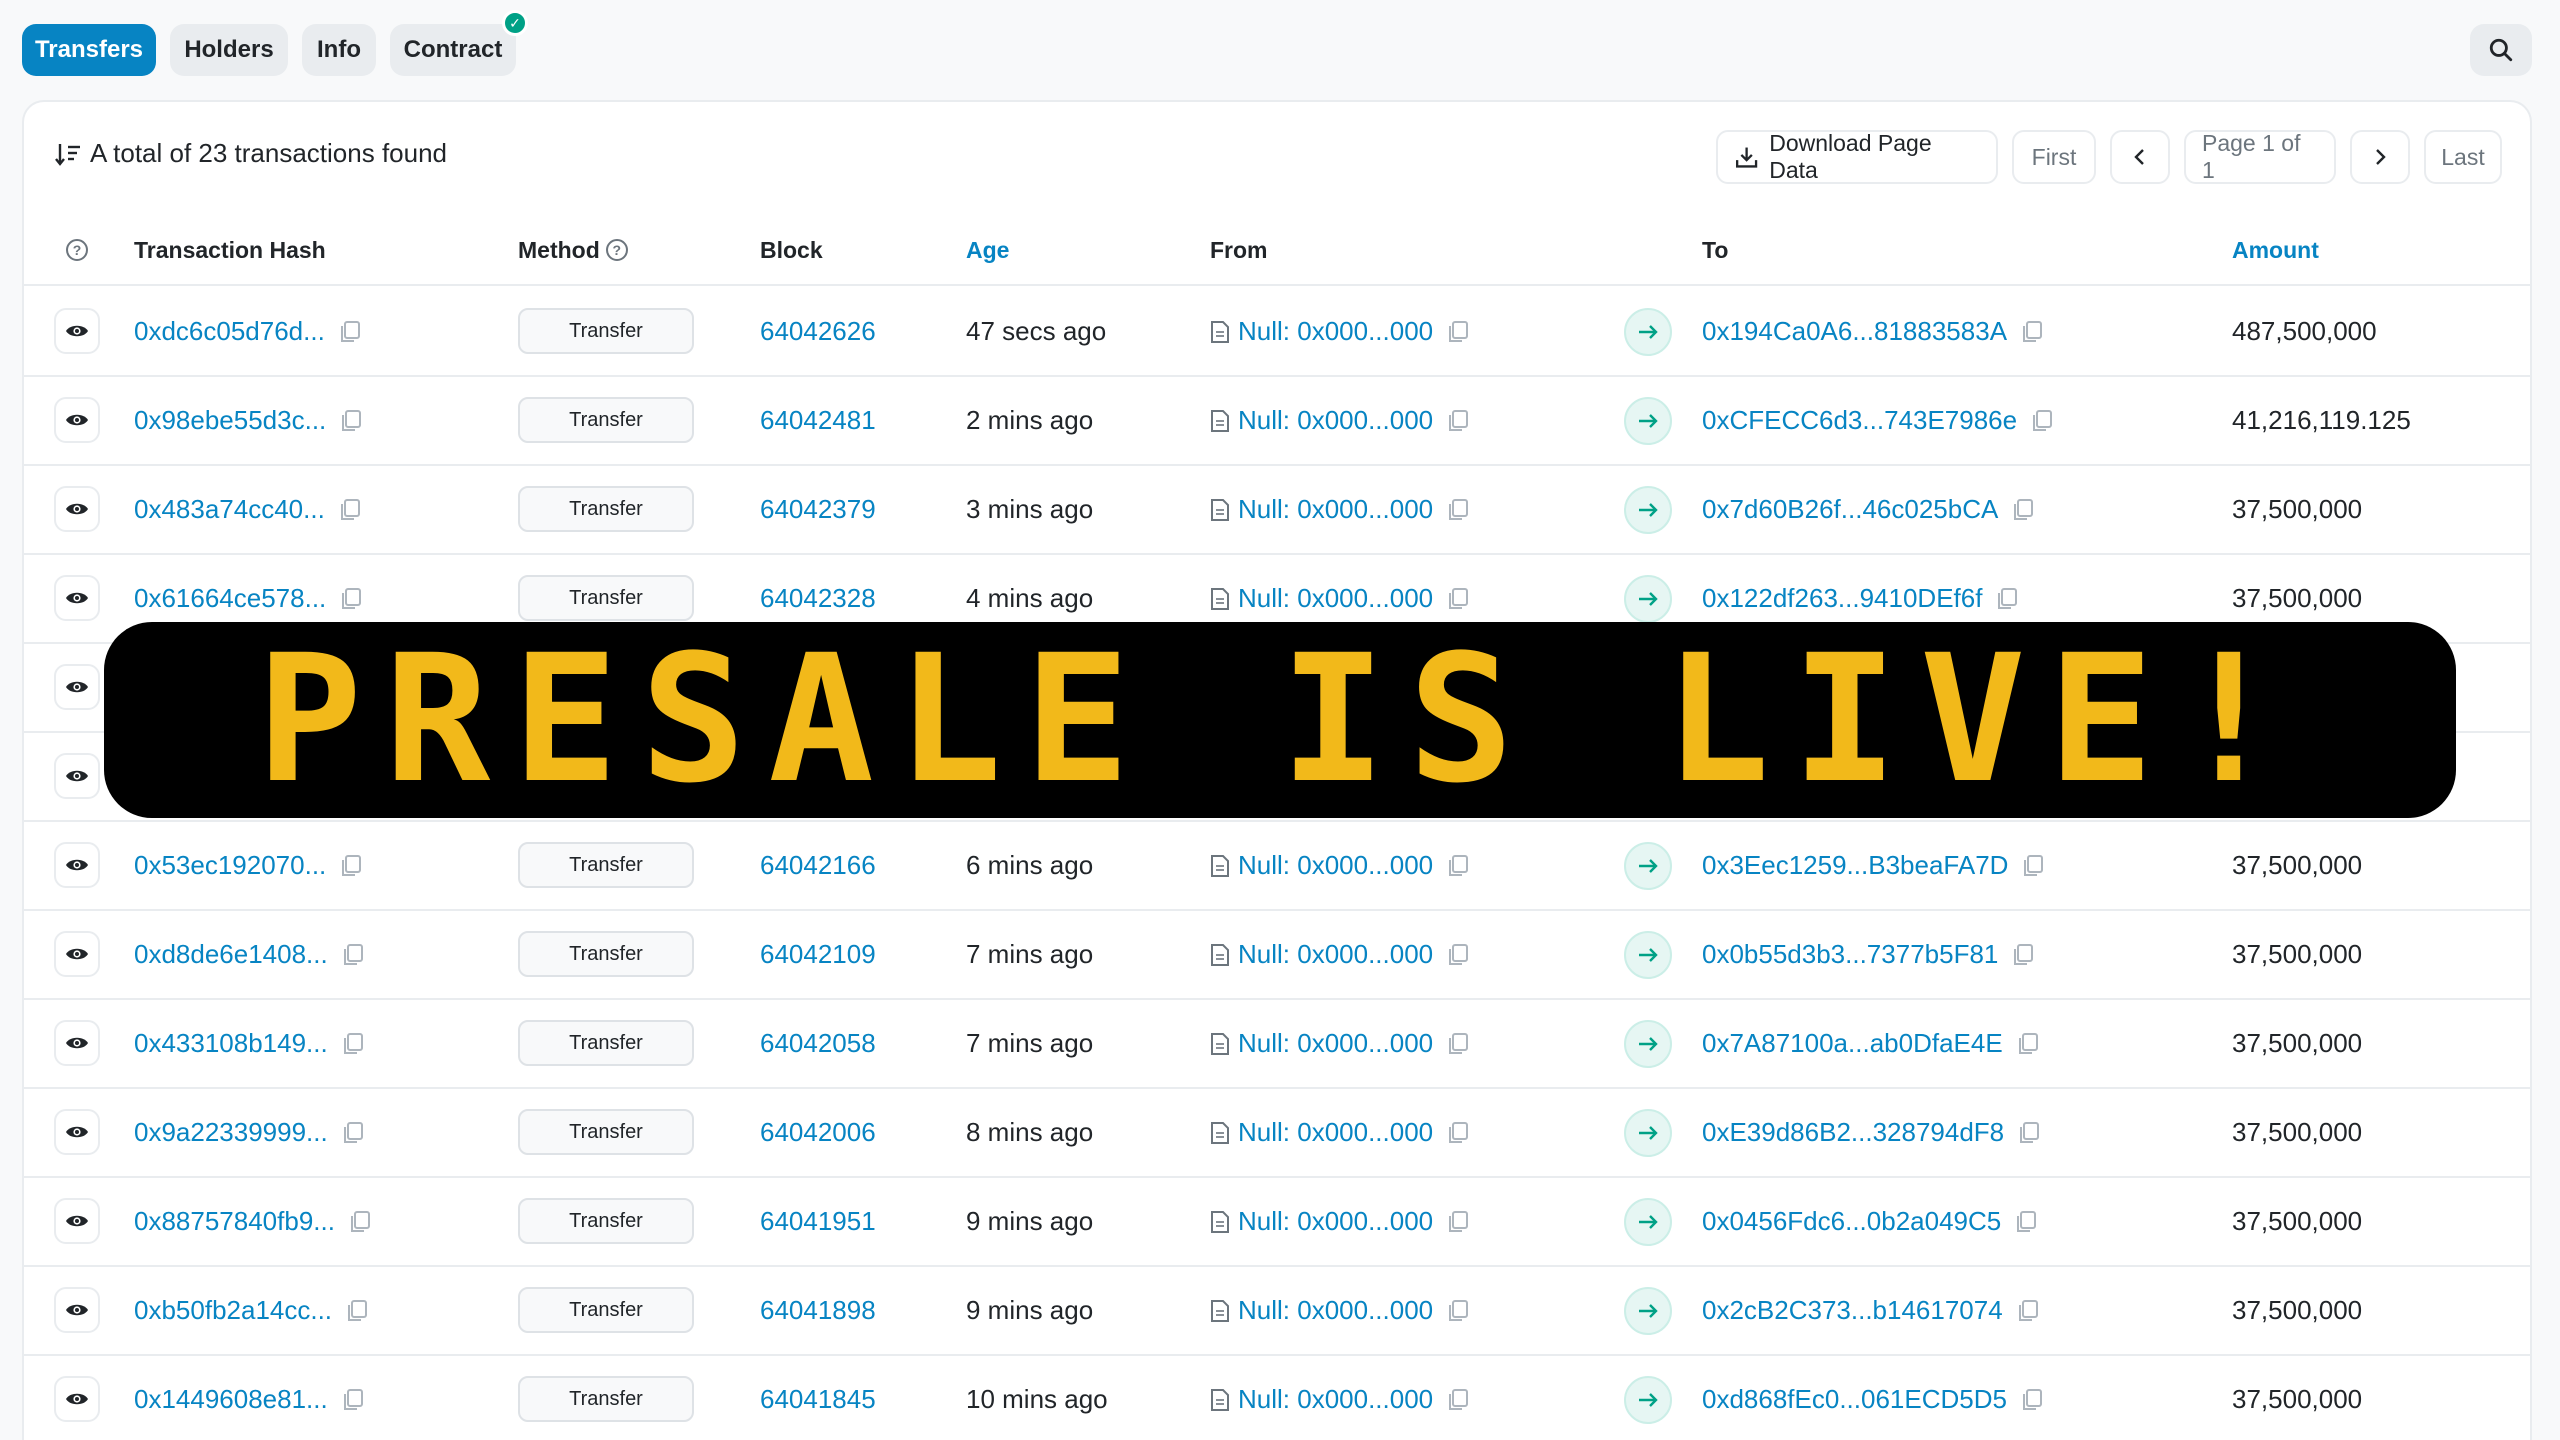 This screenshot has width=2560, height=1440. I want to click on block-link: 64042626, so click(818, 331).